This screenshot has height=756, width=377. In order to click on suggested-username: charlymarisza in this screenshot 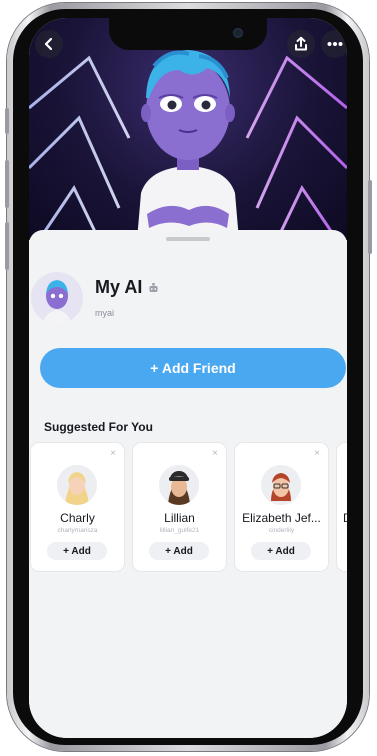, I will do `click(77, 530)`.